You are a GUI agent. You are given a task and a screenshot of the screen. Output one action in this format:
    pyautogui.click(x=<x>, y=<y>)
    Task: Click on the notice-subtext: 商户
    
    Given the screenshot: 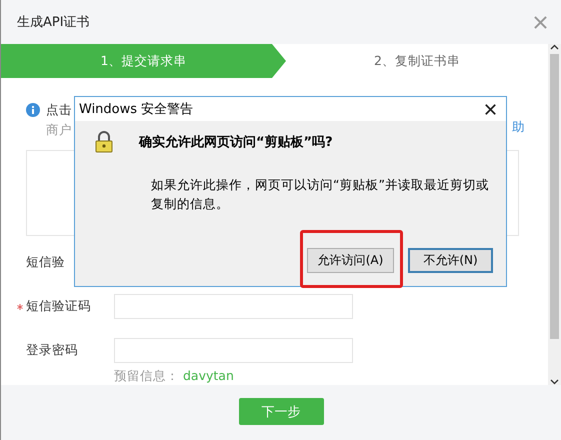 What is the action you would take?
    pyautogui.click(x=59, y=130)
    